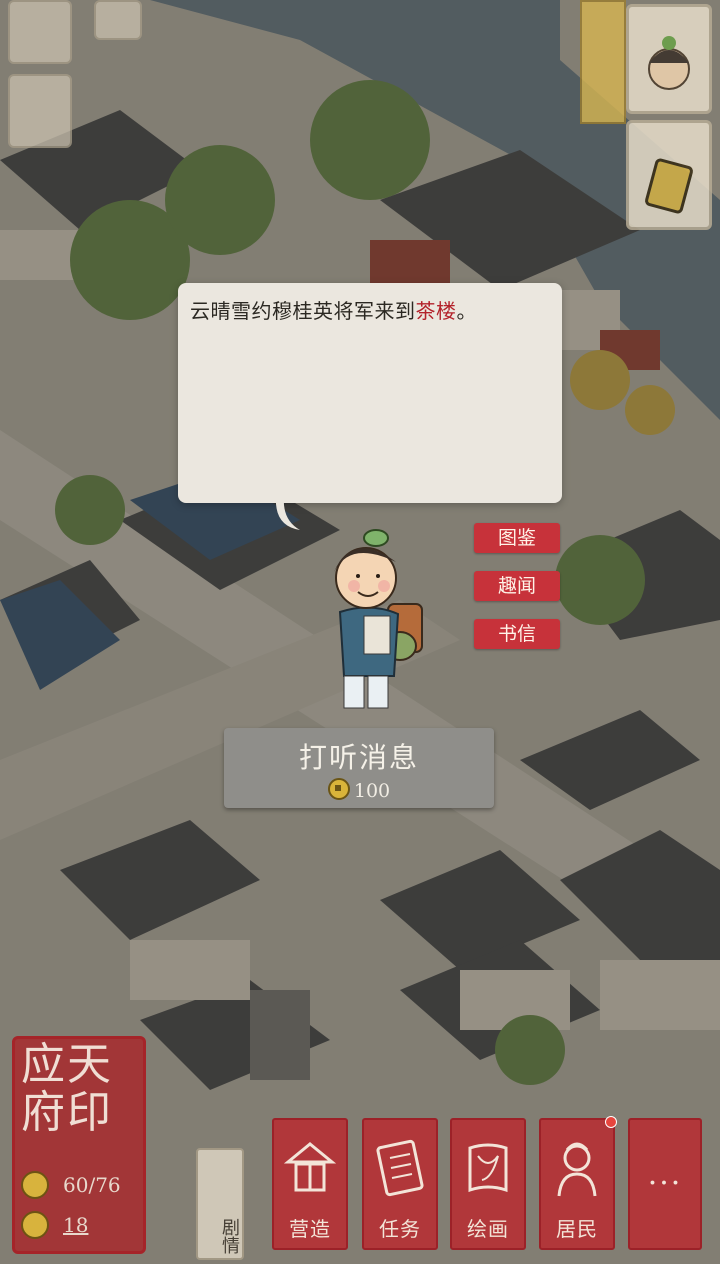 Image resolution: width=720 pixels, height=1264 pixels. Describe the element at coordinates (517, 538) in the screenshot. I see `side-button-encyclopedia: 图鉴` at that location.